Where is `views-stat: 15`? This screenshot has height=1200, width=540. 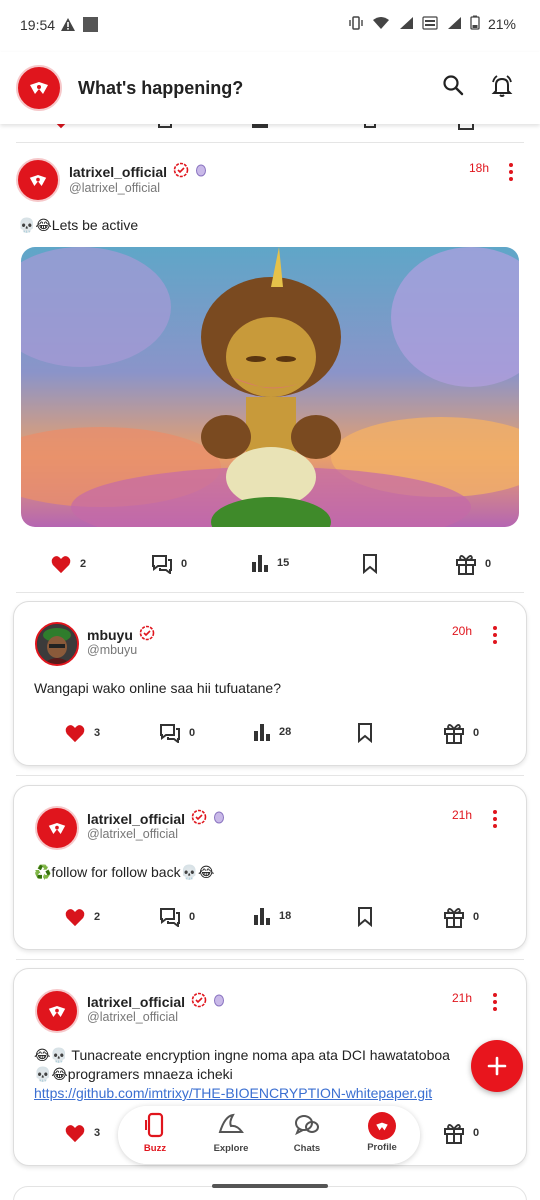
views-stat: 15 is located at coordinates (270, 563).